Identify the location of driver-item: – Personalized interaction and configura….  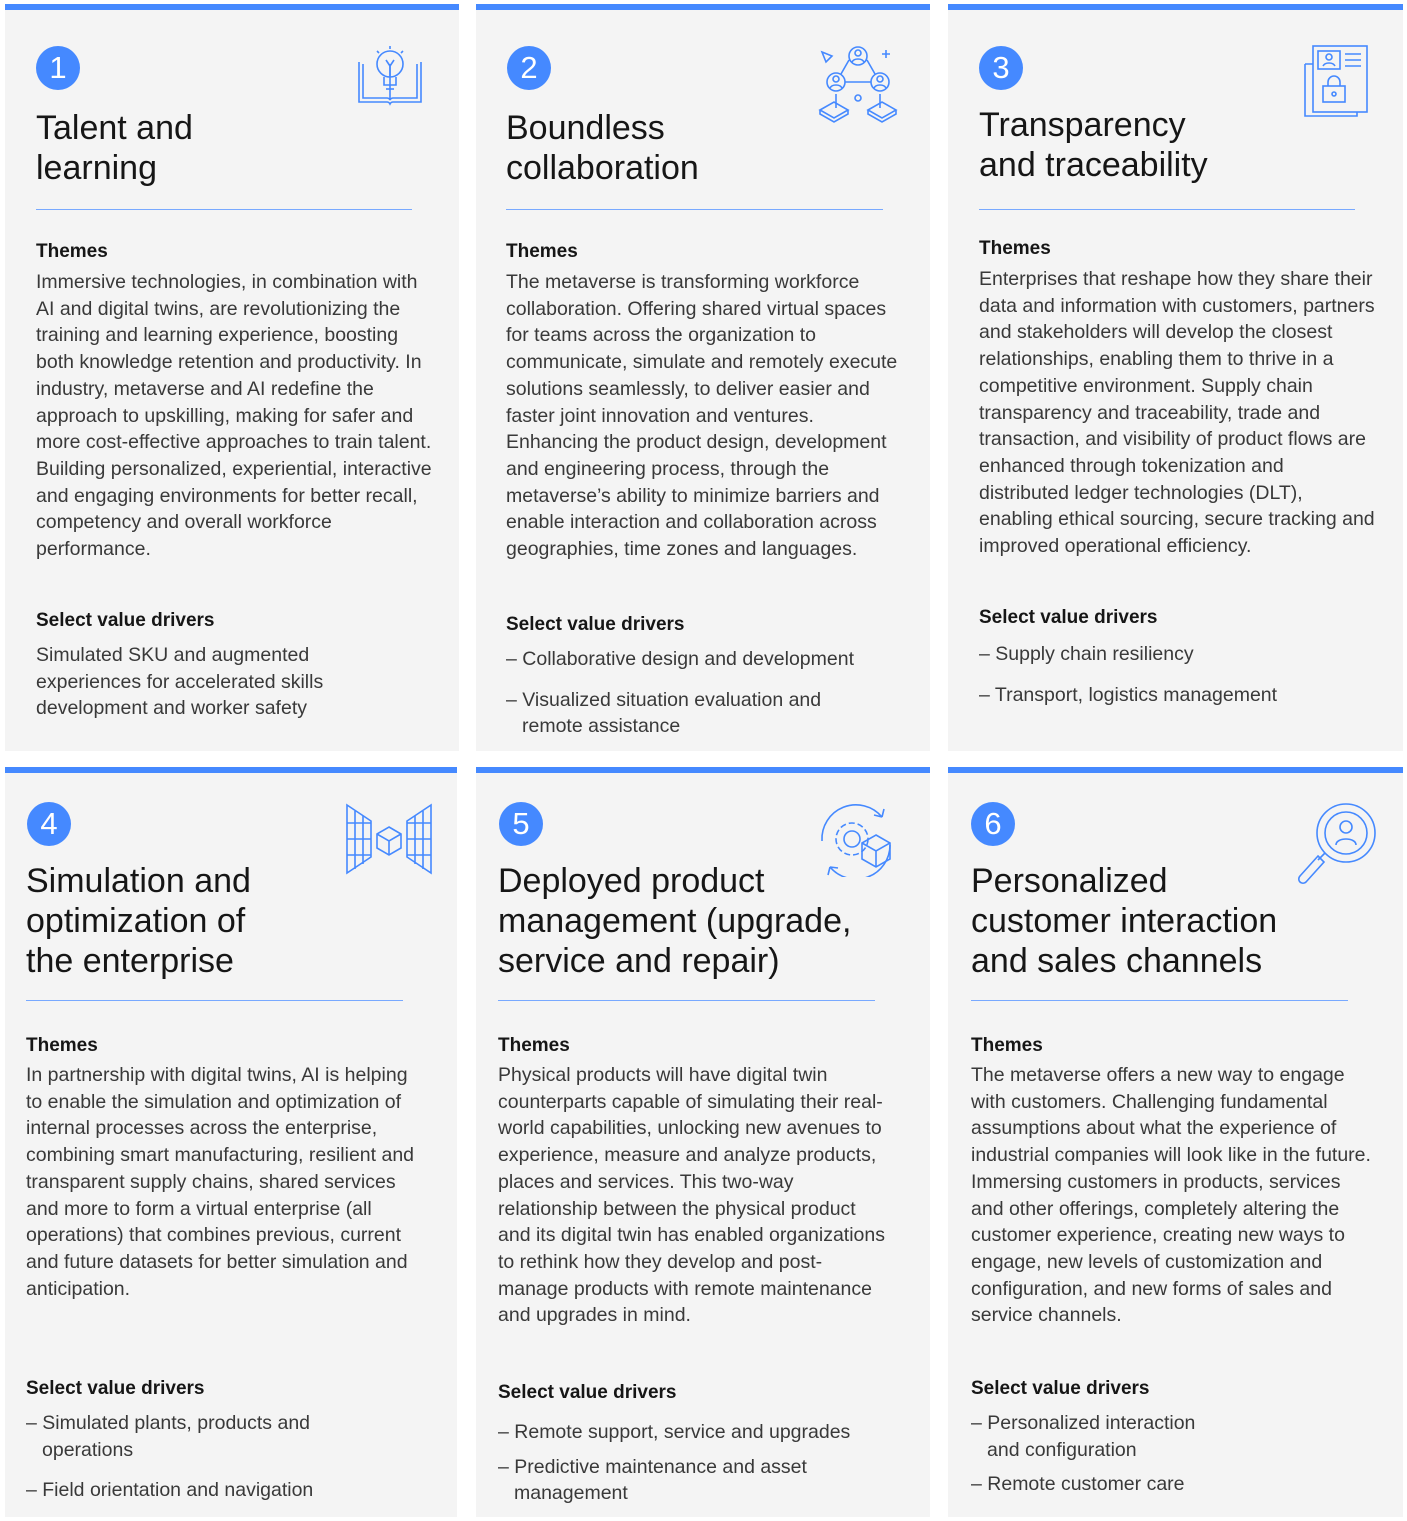
(1083, 1436).